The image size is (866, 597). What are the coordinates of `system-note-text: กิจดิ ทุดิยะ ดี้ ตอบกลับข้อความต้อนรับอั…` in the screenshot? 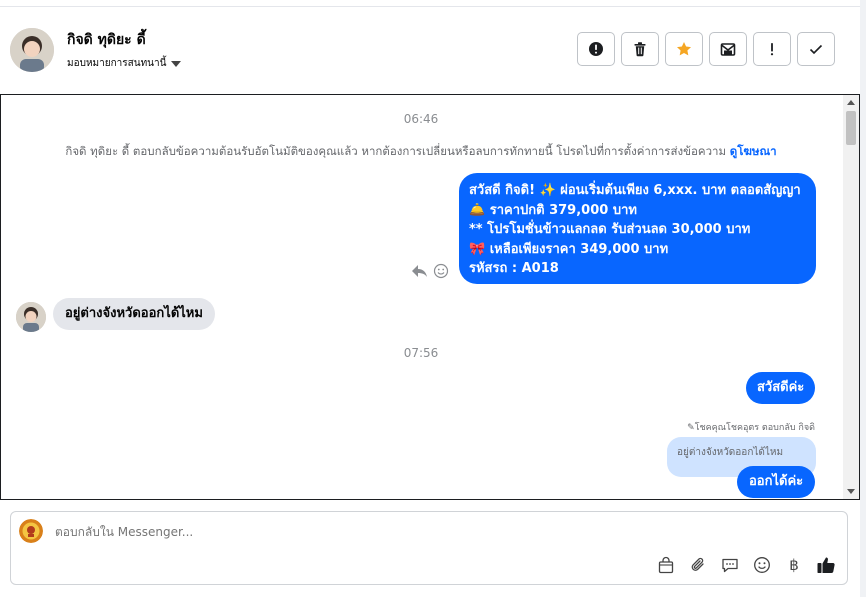 It's located at (396, 151).